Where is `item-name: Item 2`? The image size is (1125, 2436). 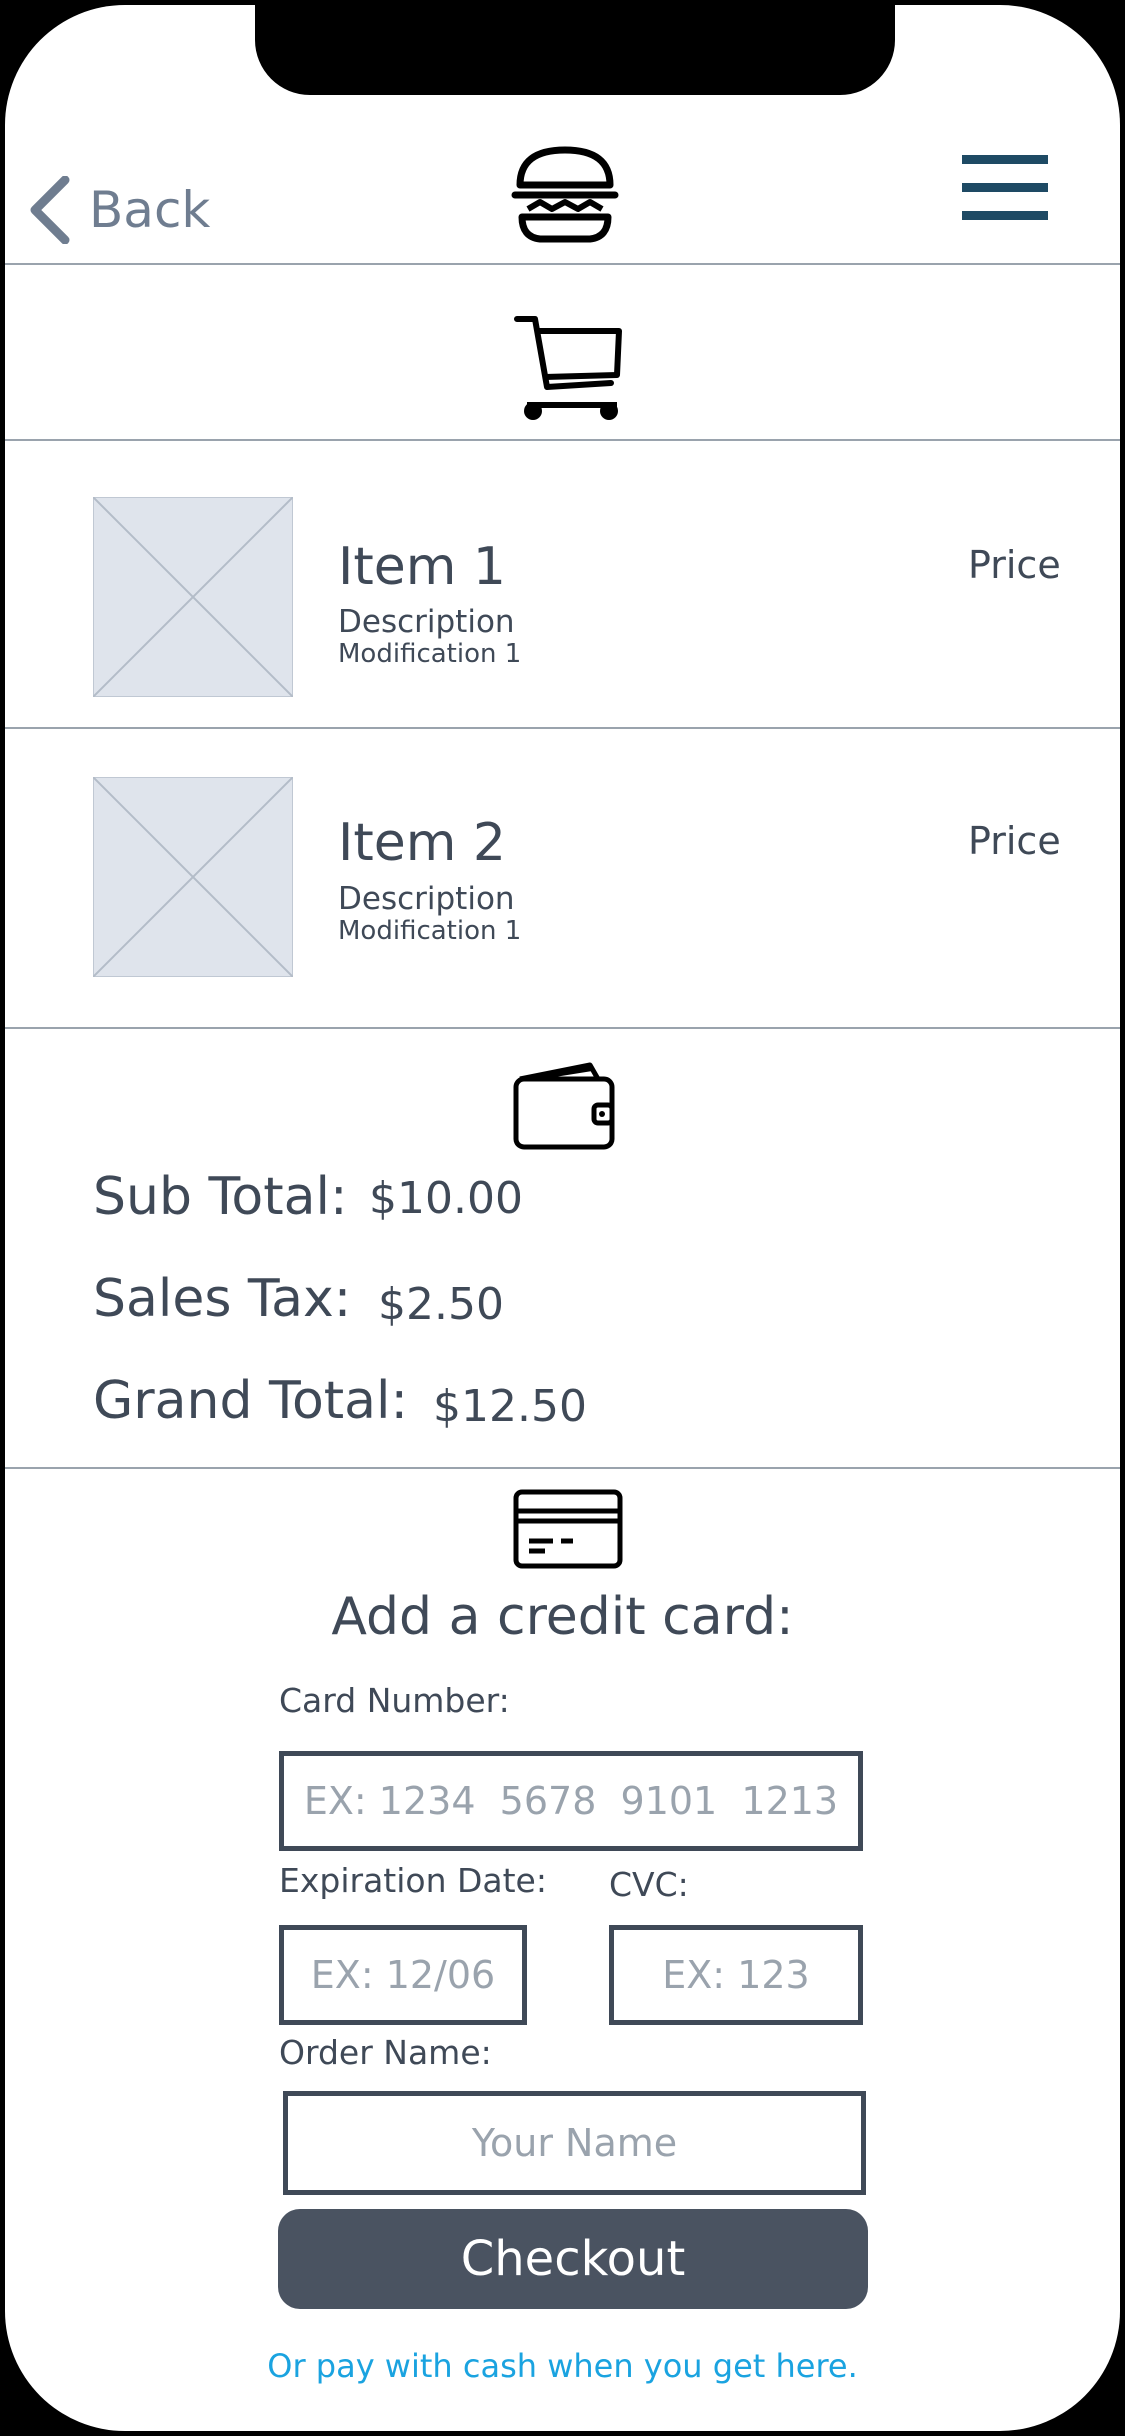 item-name: Item 2 is located at coordinates (422, 843).